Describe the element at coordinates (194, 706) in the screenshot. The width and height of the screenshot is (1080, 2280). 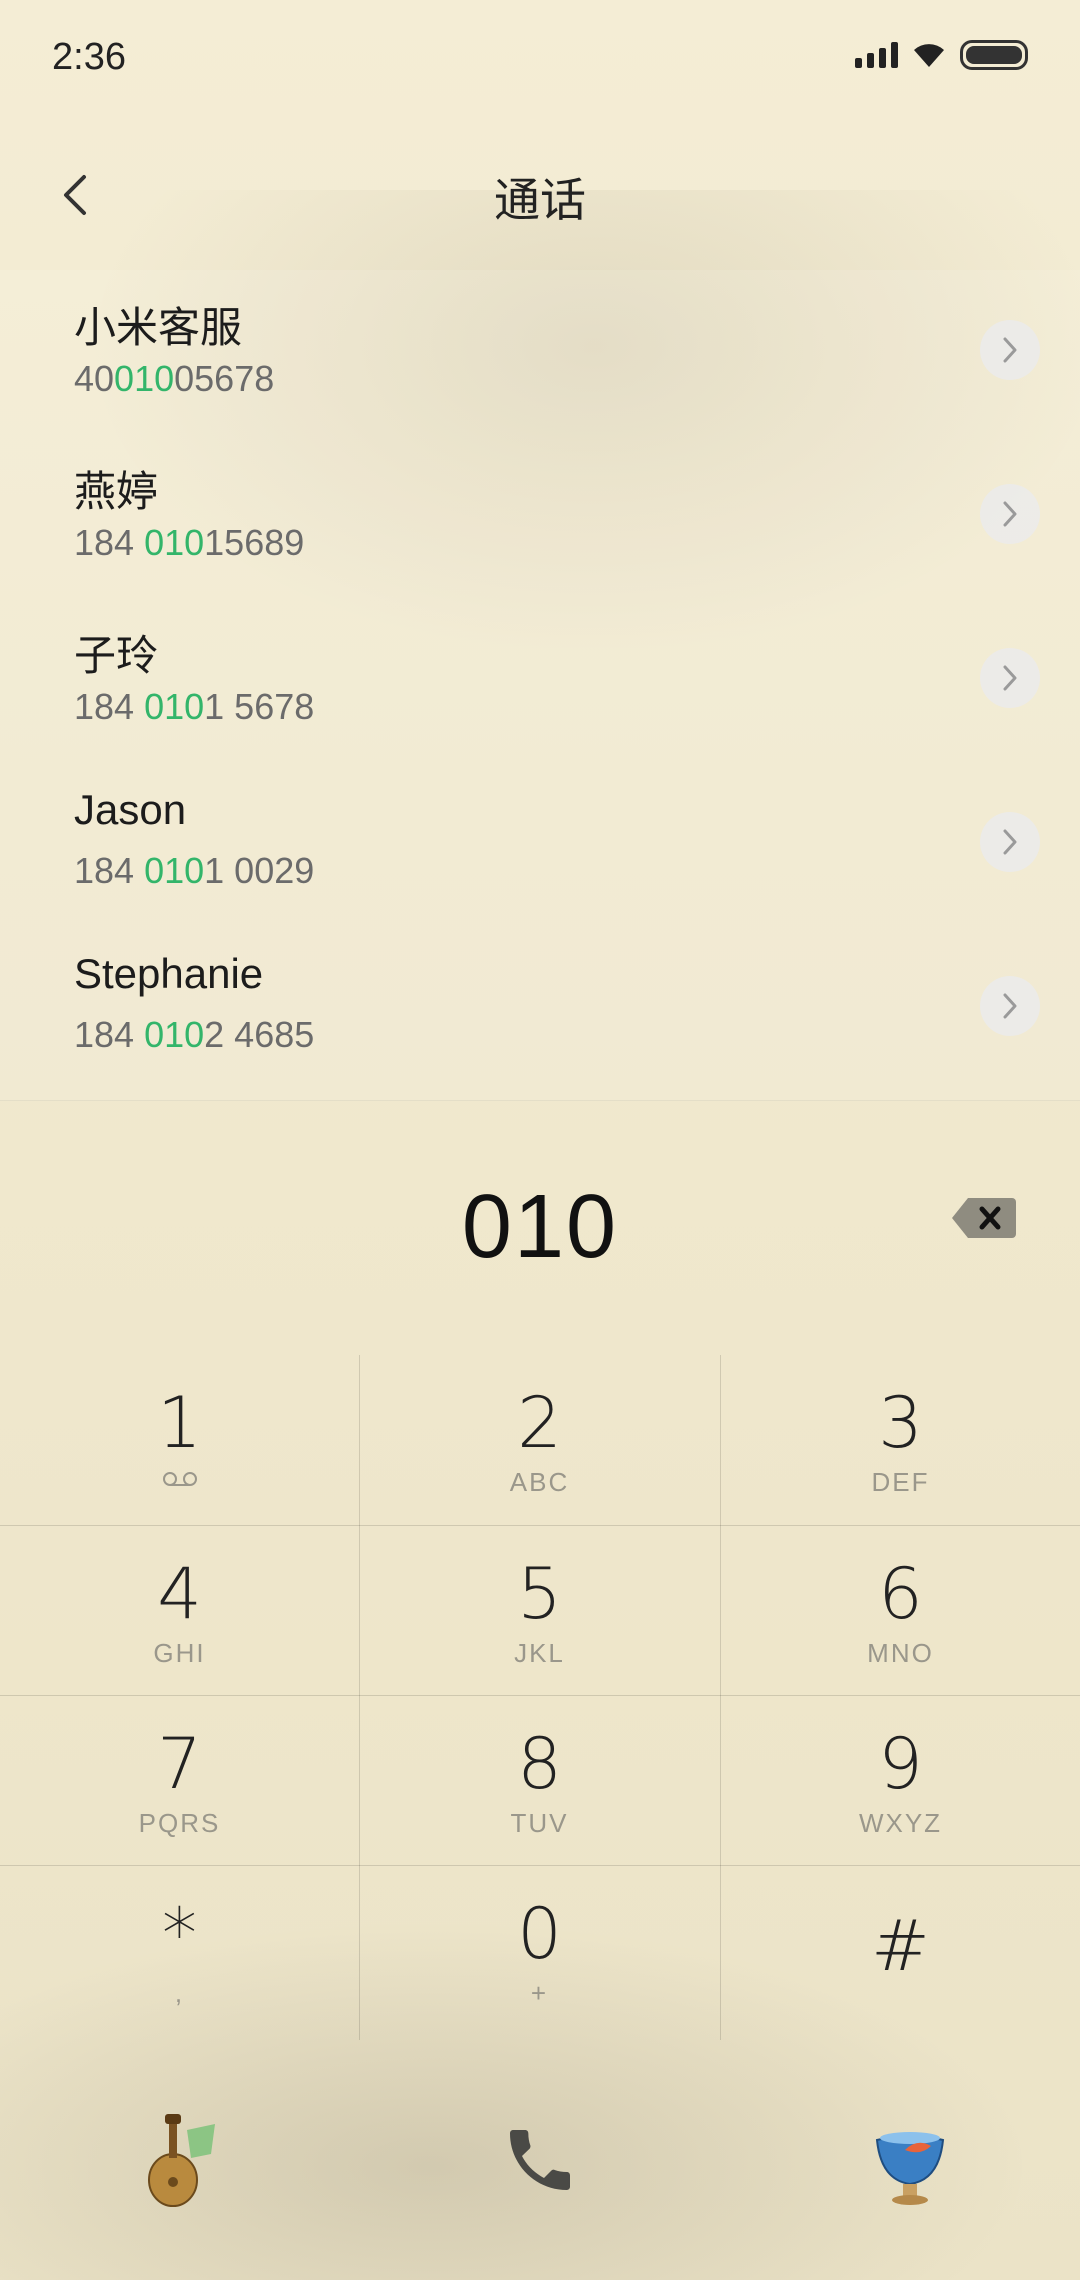
I see `contact-number: 184 0101 5678` at that location.